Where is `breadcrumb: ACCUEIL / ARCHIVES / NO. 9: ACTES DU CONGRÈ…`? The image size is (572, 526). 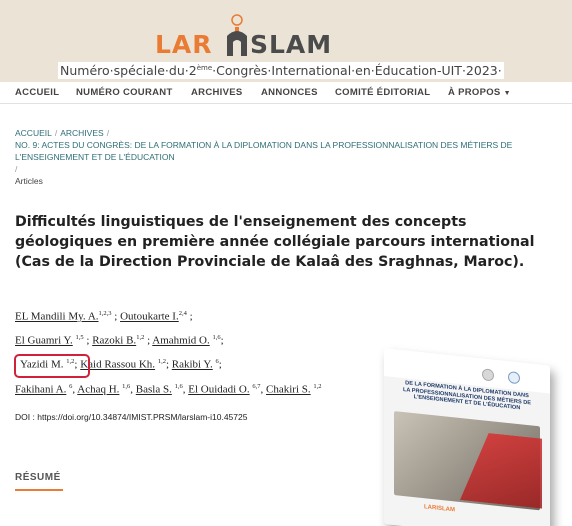 breadcrumb: ACCUEIL / ARCHIVES / NO. 9: ACTES DU CONGRÈ… is located at coordinates (285, 157).